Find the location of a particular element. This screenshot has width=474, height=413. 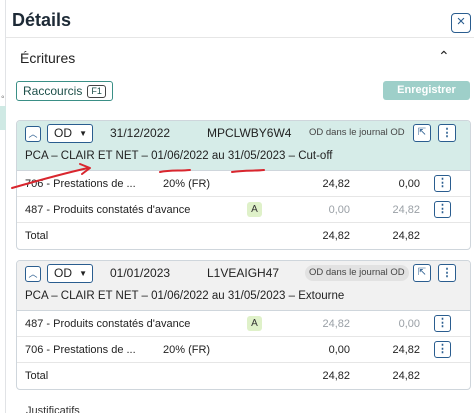

panel-title: Détails is located at coordinates (42, 20).